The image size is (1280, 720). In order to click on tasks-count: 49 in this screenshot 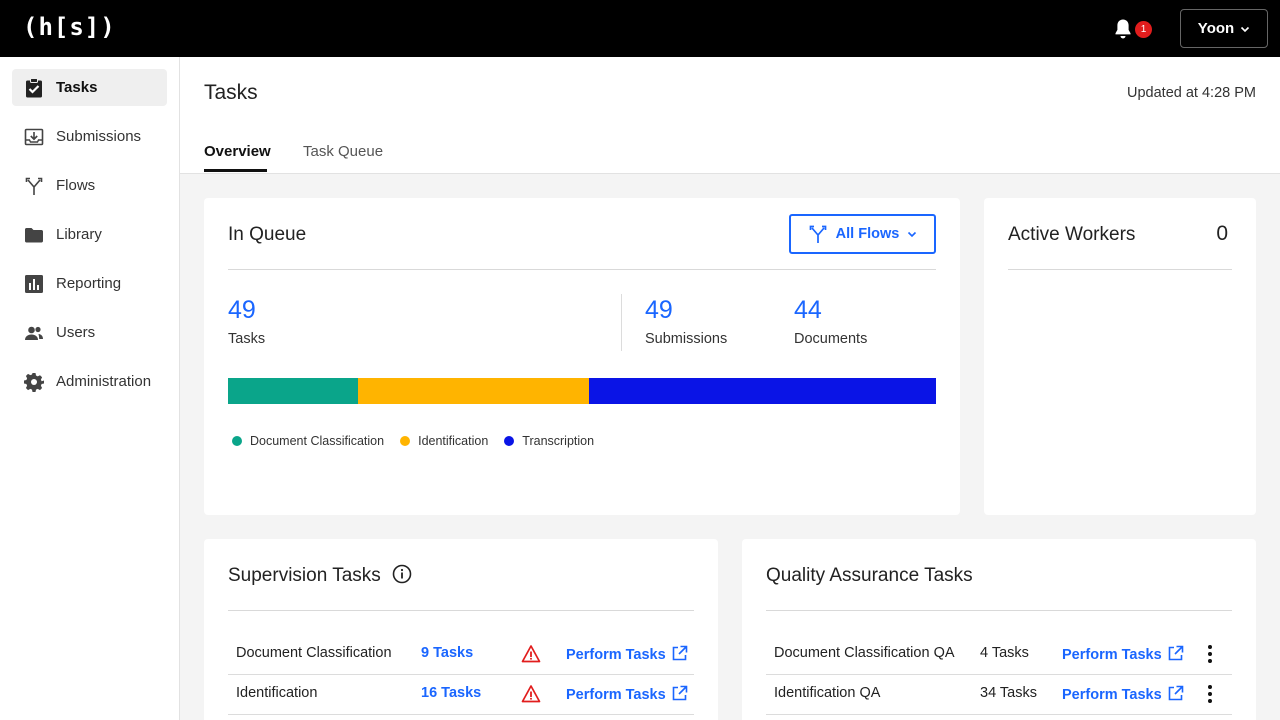, I will do `click(242, 310)`.